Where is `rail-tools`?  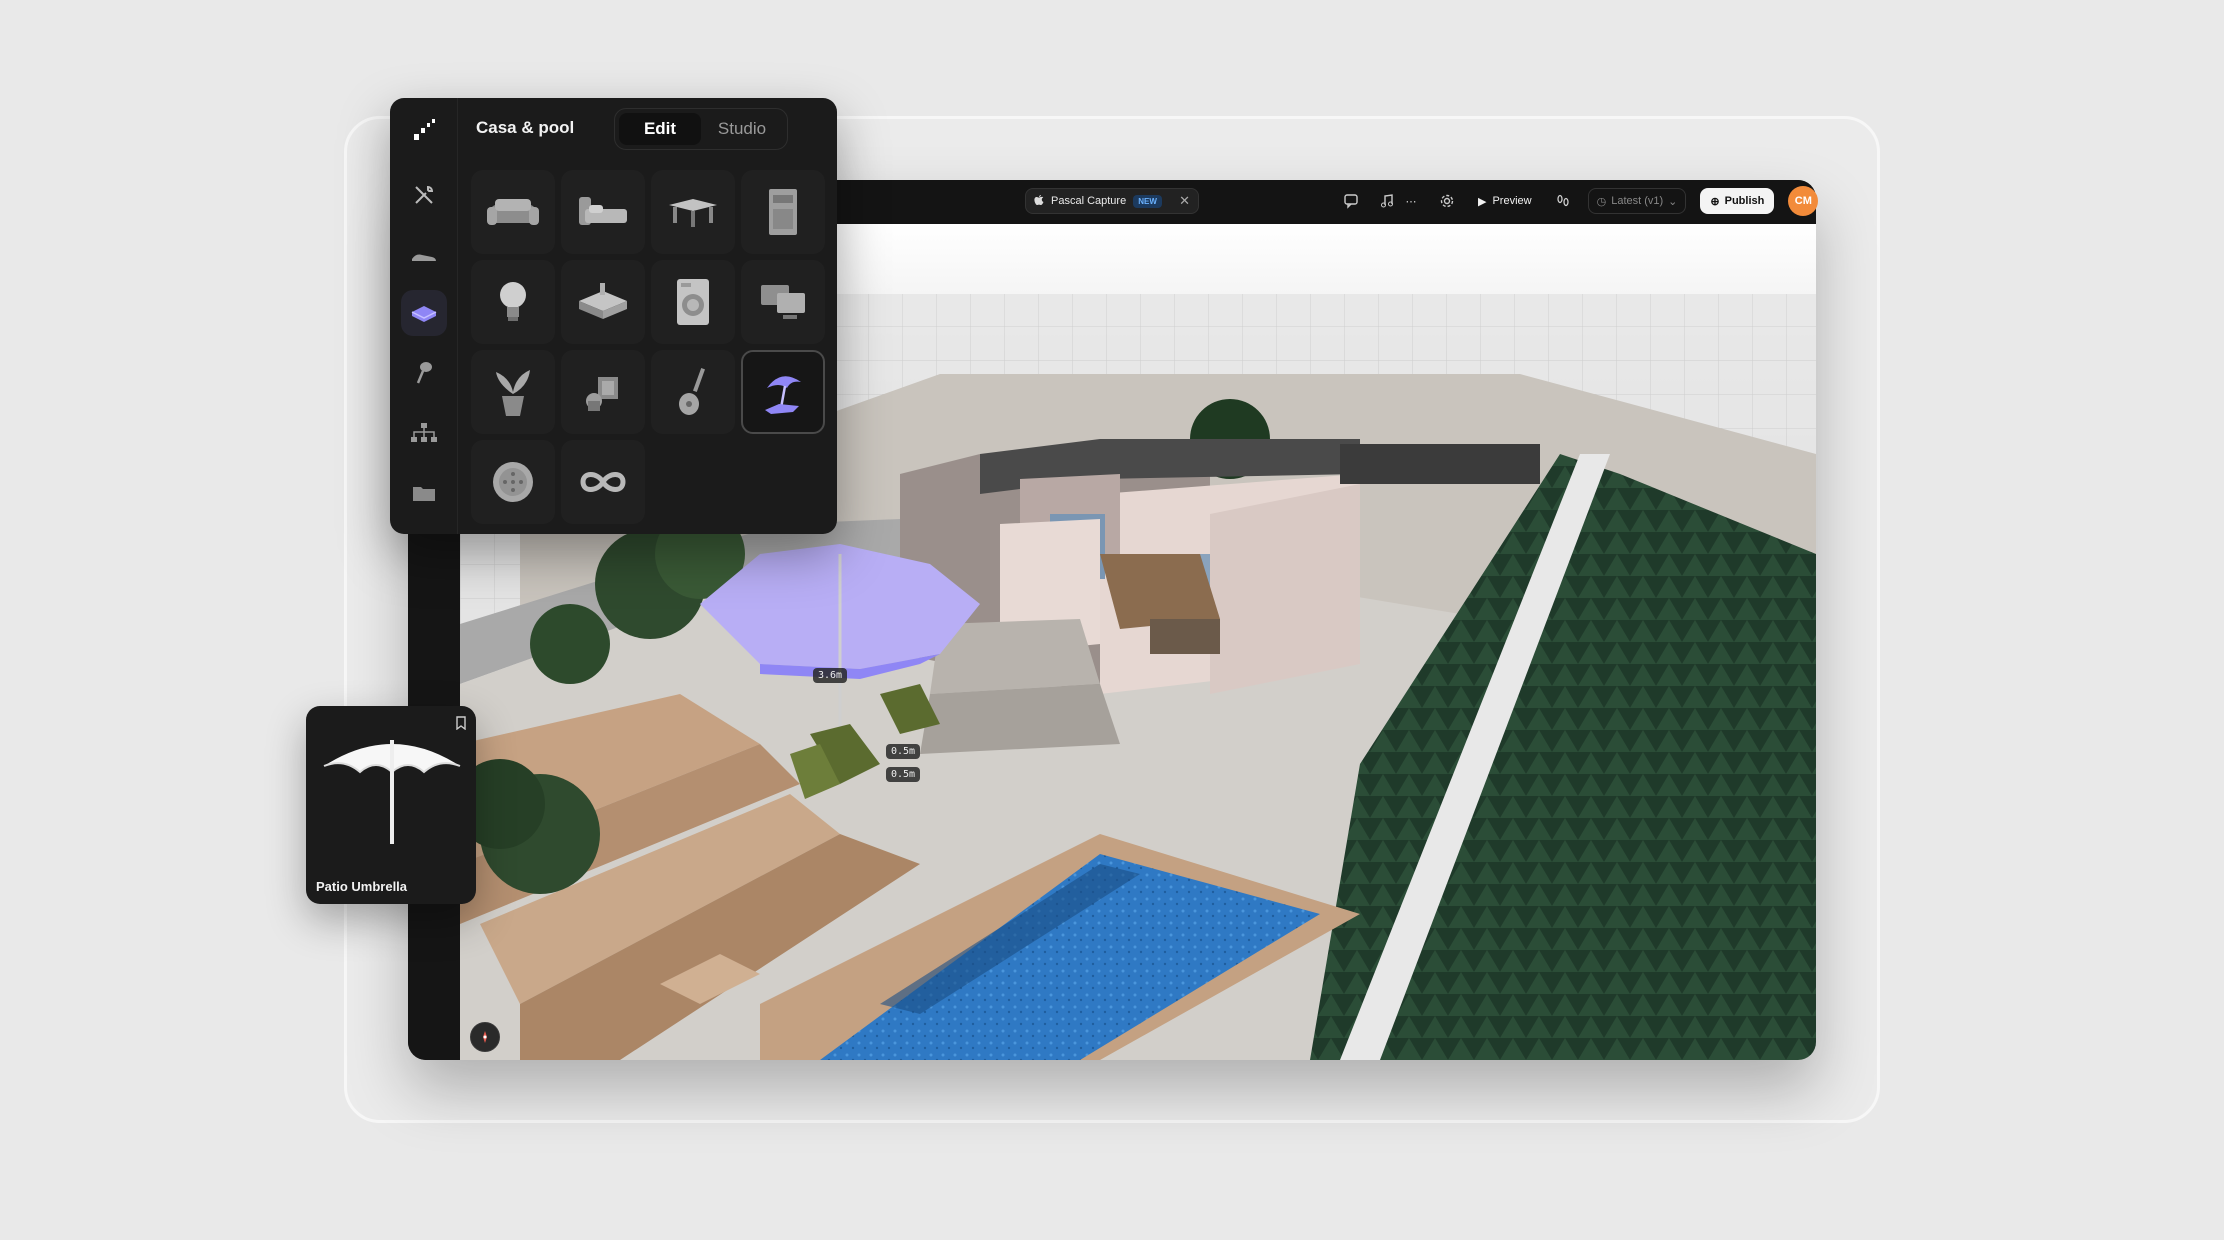 rail-tools is located at coordinates (424, 195).